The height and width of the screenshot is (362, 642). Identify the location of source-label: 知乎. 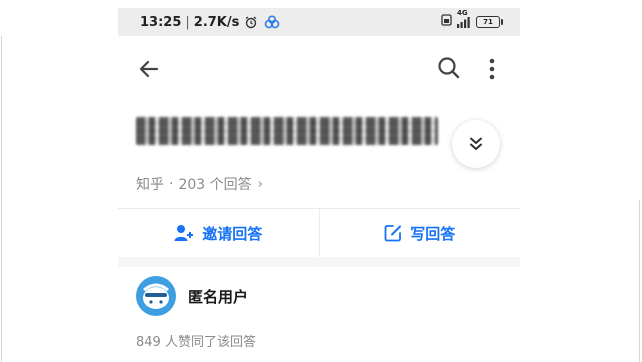
(150, 185).